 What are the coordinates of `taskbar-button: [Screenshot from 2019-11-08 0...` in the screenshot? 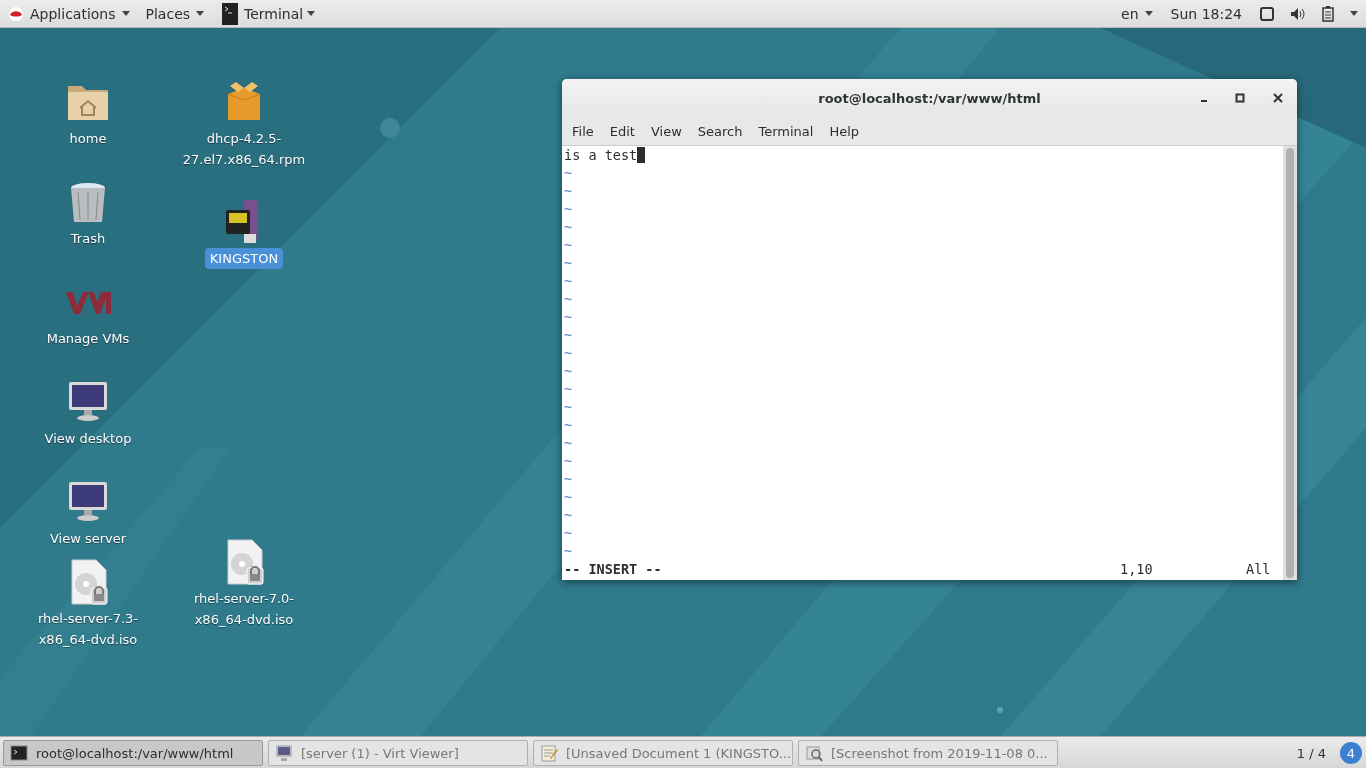 It's located at (928, 753).